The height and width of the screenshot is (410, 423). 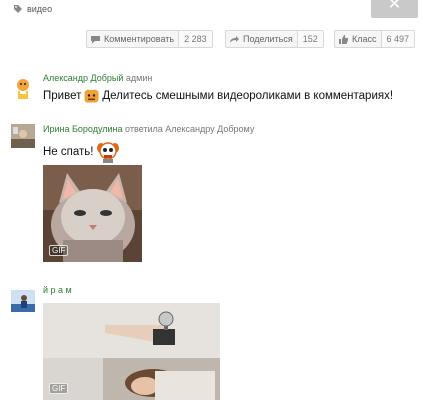 I want to click on gif-image-sleeping: GIF, so click(x=131, y=351).